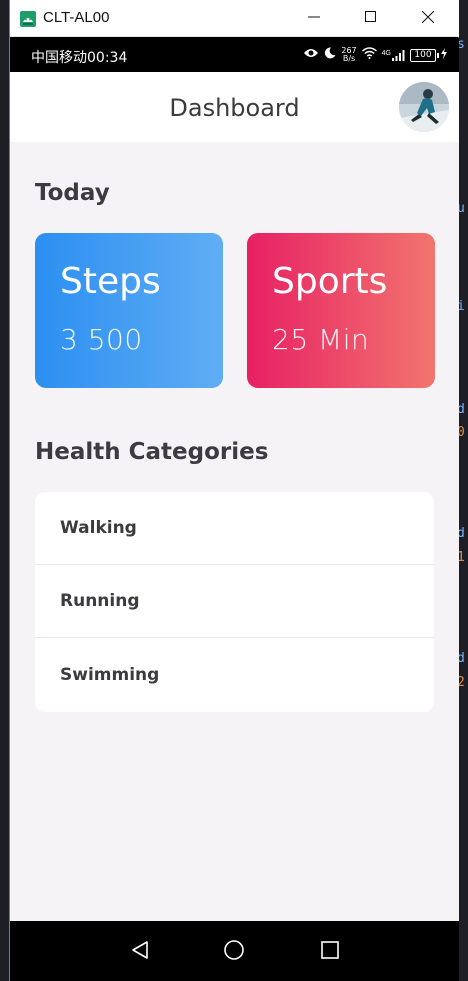  I want to click on categories-heading: Health Categories, so click(152, 452).